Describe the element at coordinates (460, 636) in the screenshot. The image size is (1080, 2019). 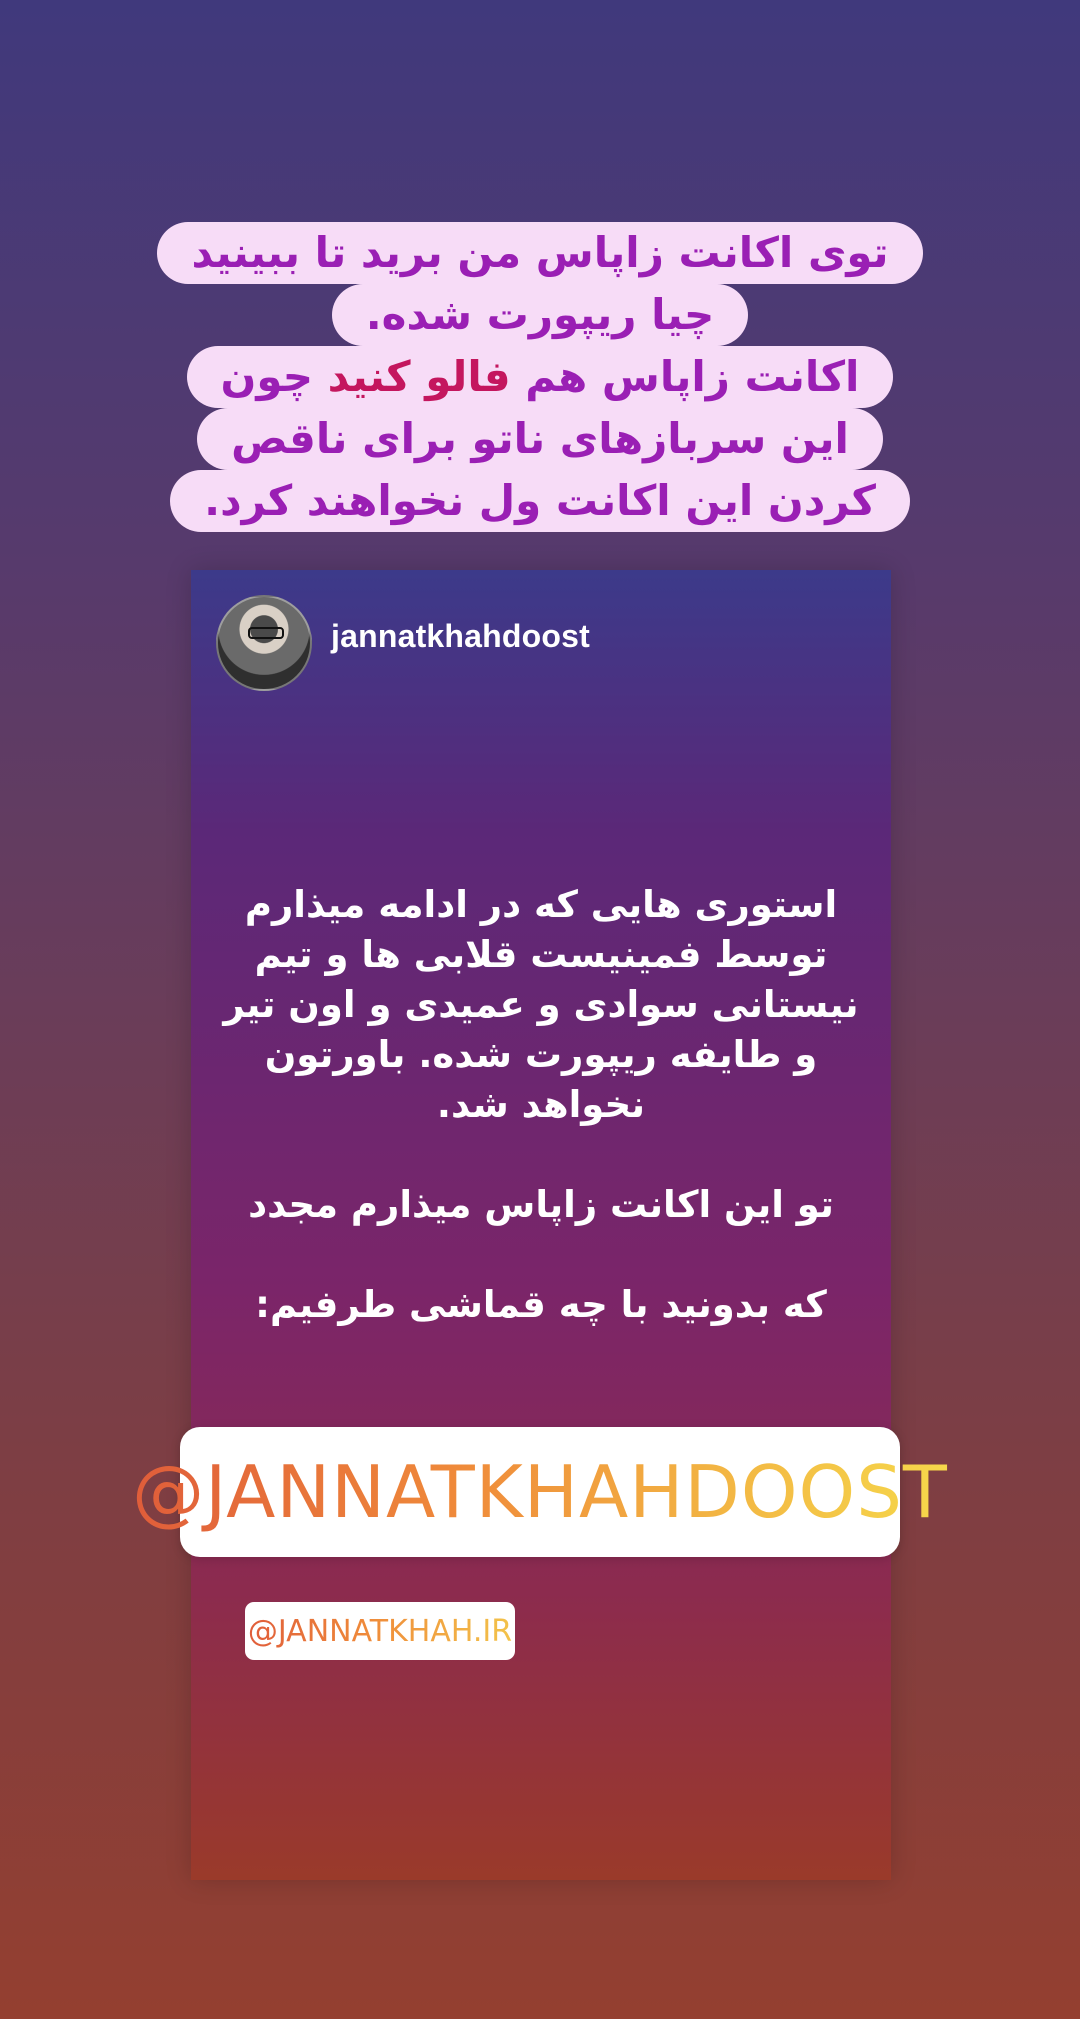
I see `story-username: jannatkhahdoost` at that location.